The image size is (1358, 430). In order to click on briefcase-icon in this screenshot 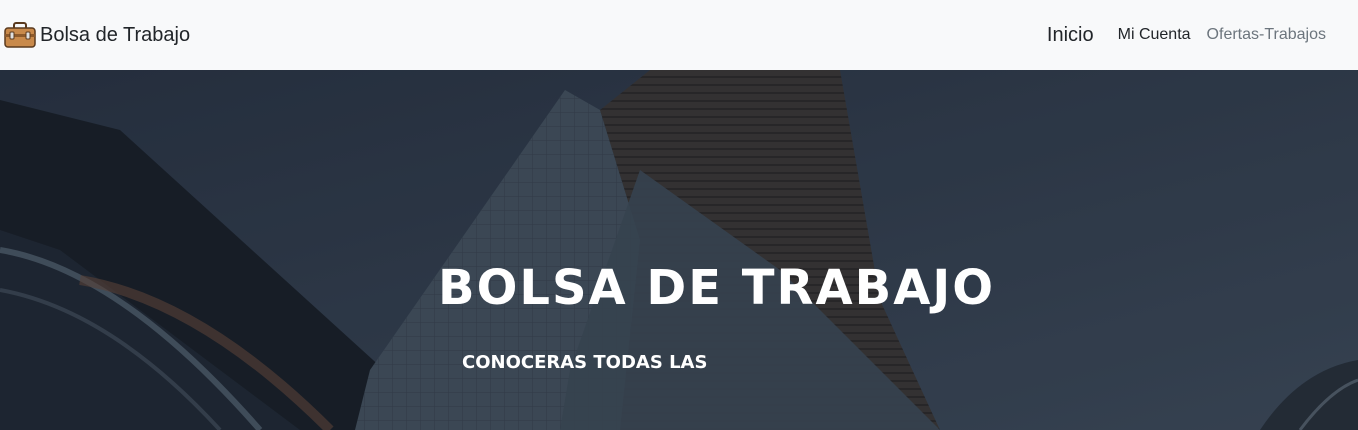, I will do `click(20, 35)`.